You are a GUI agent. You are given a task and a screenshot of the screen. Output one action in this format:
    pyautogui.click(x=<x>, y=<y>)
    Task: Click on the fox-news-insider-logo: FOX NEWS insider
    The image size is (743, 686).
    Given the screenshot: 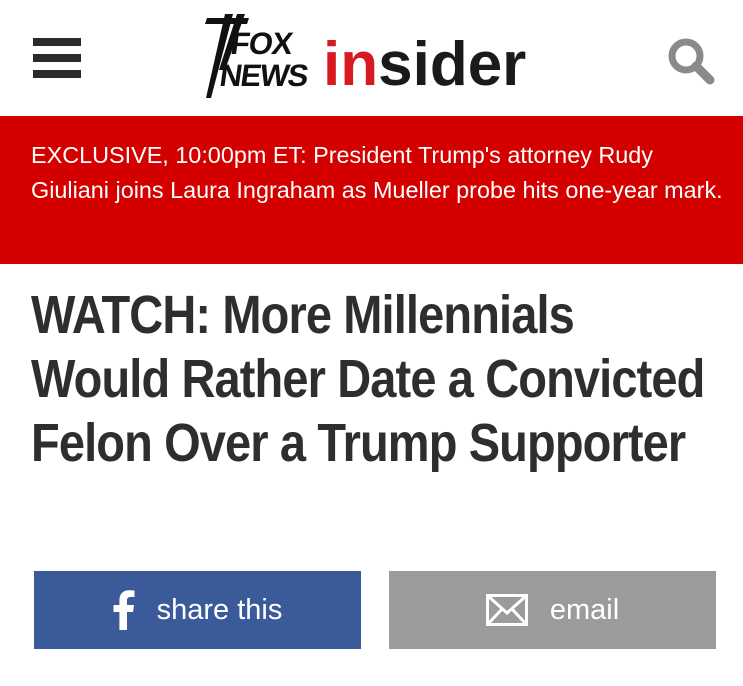 What is the action you would take?
    pyautogui.click(x=373, y=60)
    